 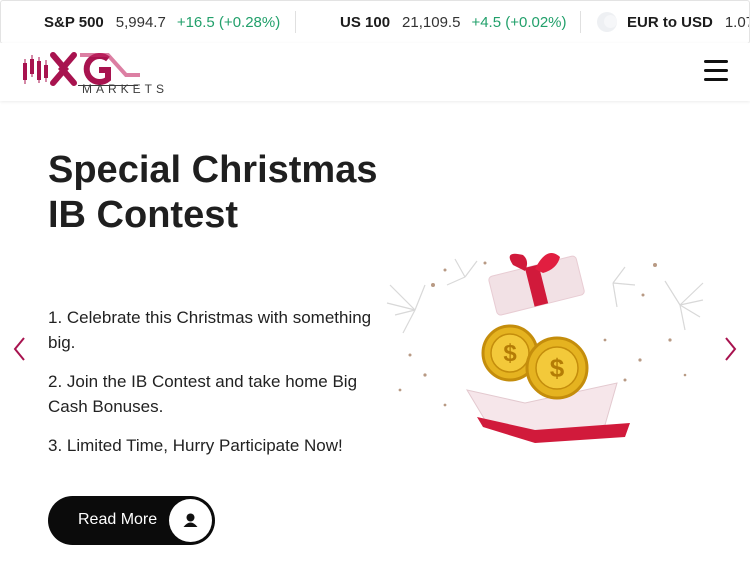 I want to click on read-more-label: Read More, so click(x=118, y=519).